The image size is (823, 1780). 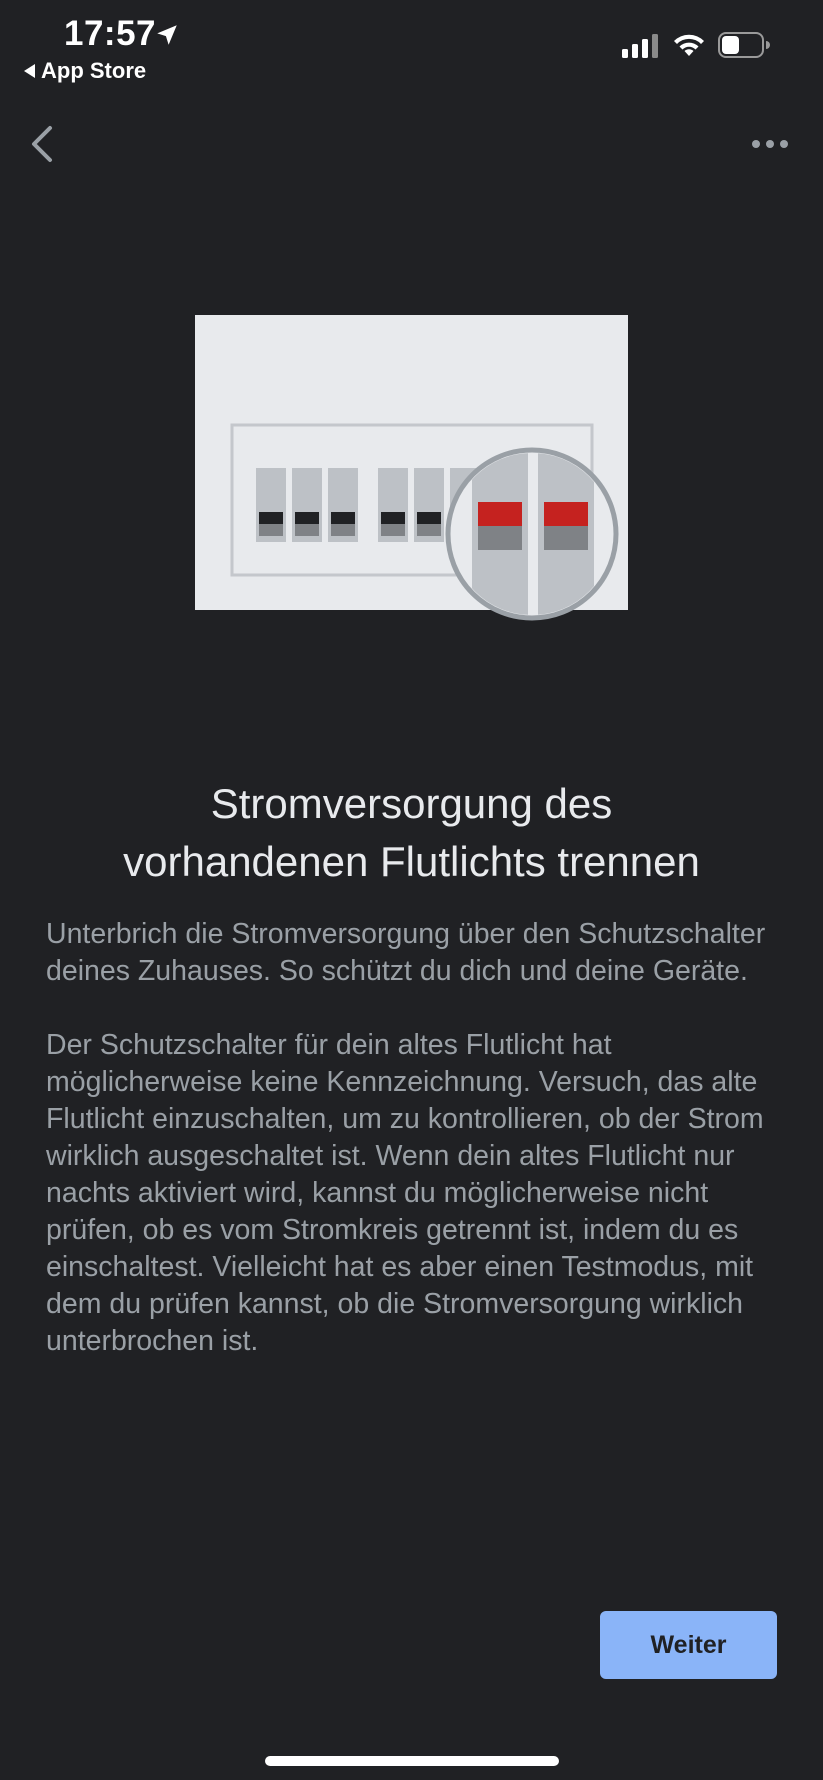 I want to click on battery-icon, so click(x=744, y=45).